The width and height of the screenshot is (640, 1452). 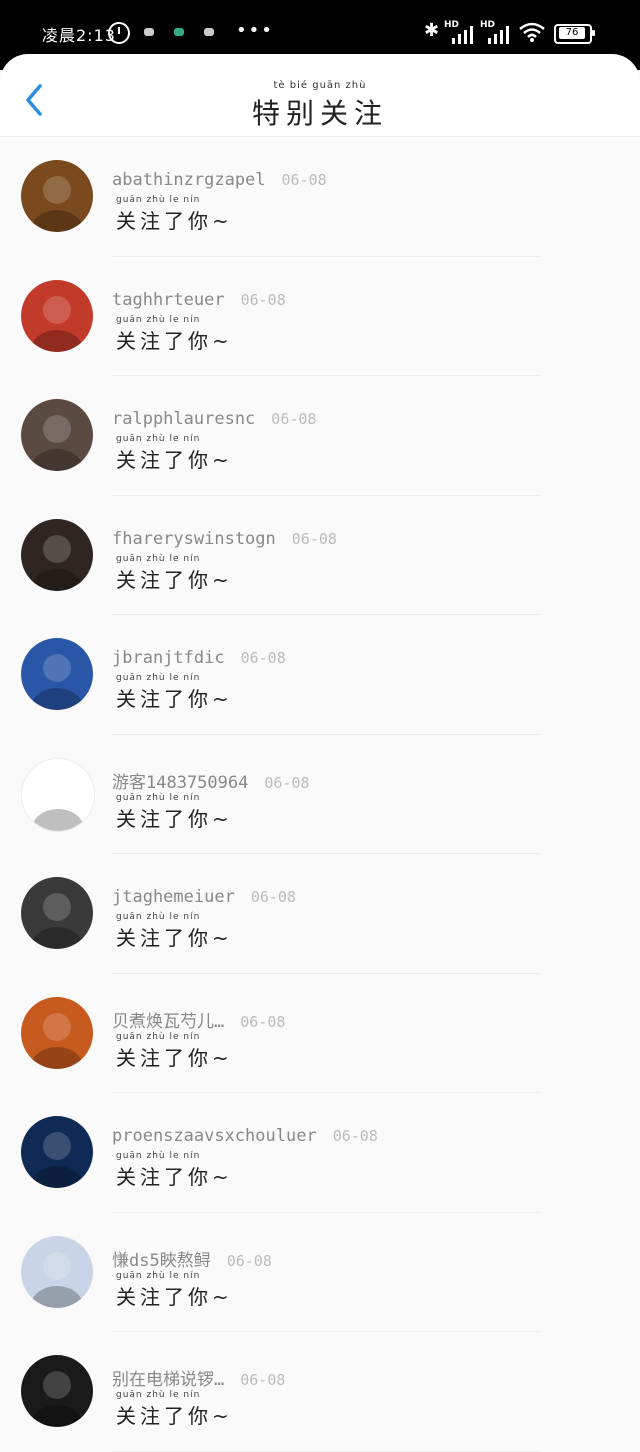 I want to click on more-notifications-icon: •••, so click(x=255, y=30).